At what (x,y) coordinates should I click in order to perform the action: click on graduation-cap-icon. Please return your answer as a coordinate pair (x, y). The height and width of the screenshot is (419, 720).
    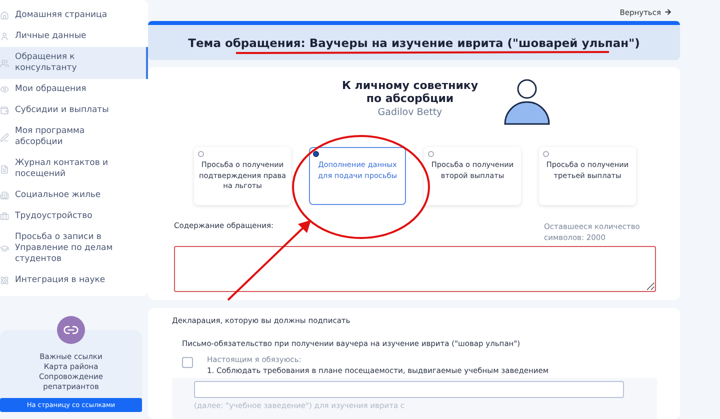
    Looking at the image, I should click on (4, 248).